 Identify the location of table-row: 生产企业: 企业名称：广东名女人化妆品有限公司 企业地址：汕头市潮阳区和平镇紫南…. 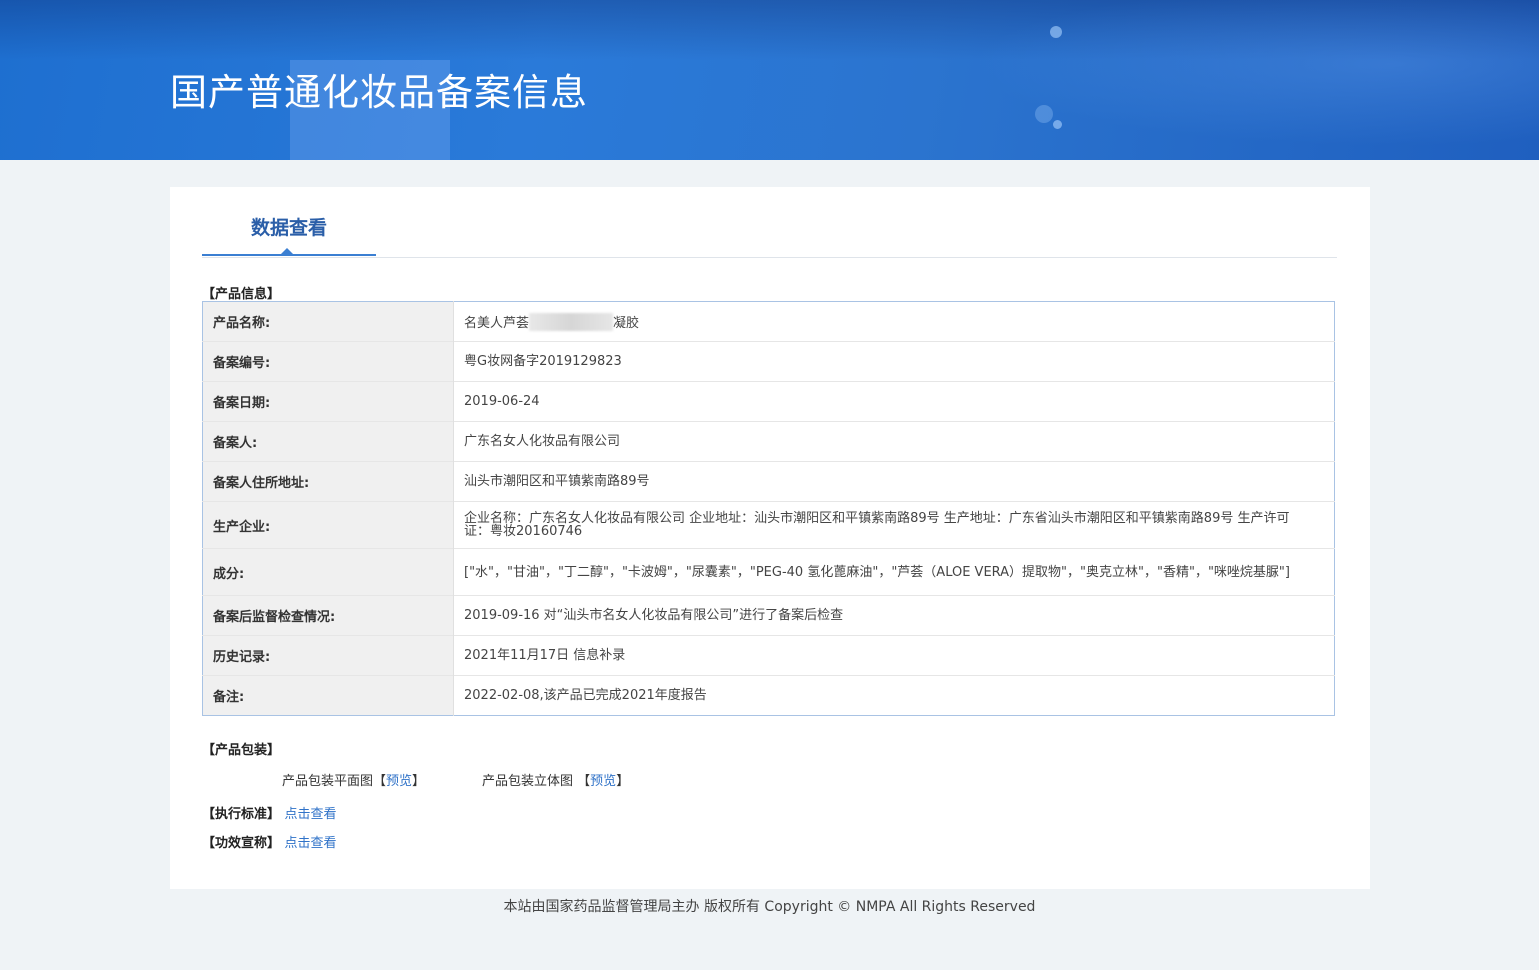
(768, 525).